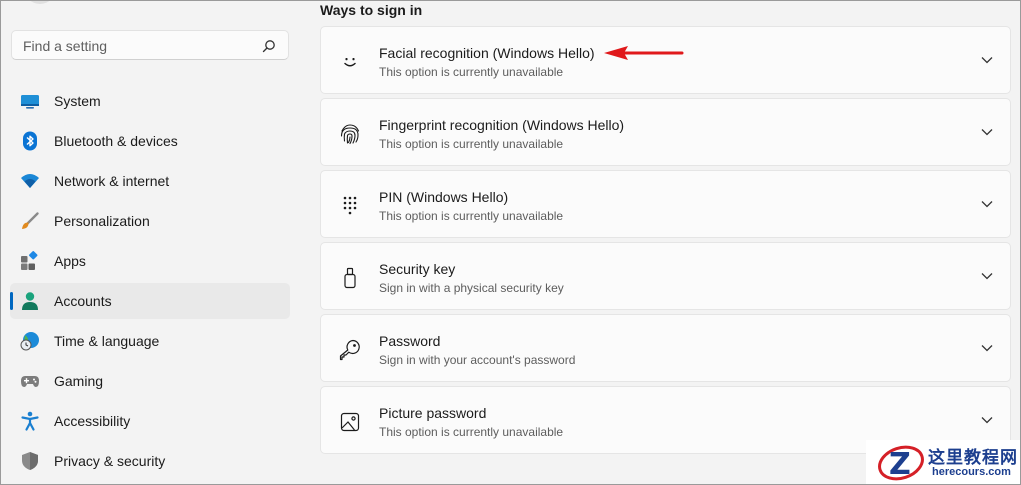  I want to click on search-box, so click(150, 45).